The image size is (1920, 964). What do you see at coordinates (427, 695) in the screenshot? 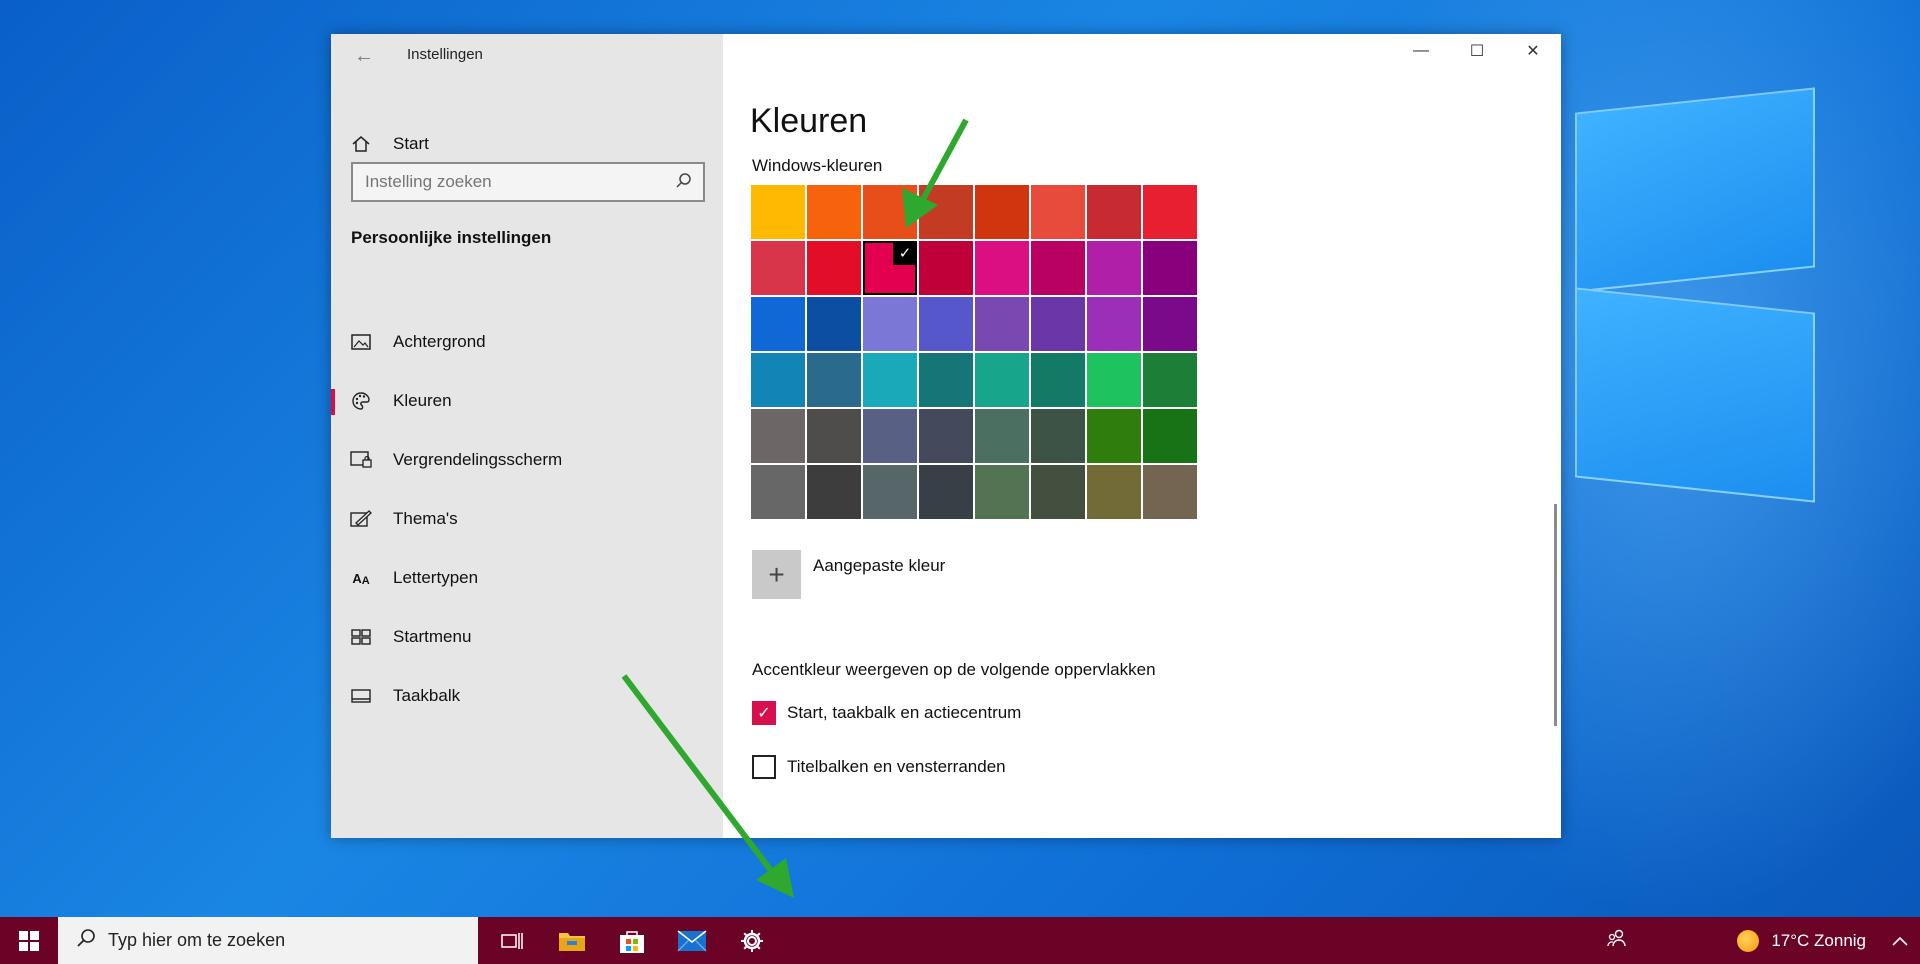
I see `sidebar-item-label: Taakbalk` at bounding box center [427, 695].